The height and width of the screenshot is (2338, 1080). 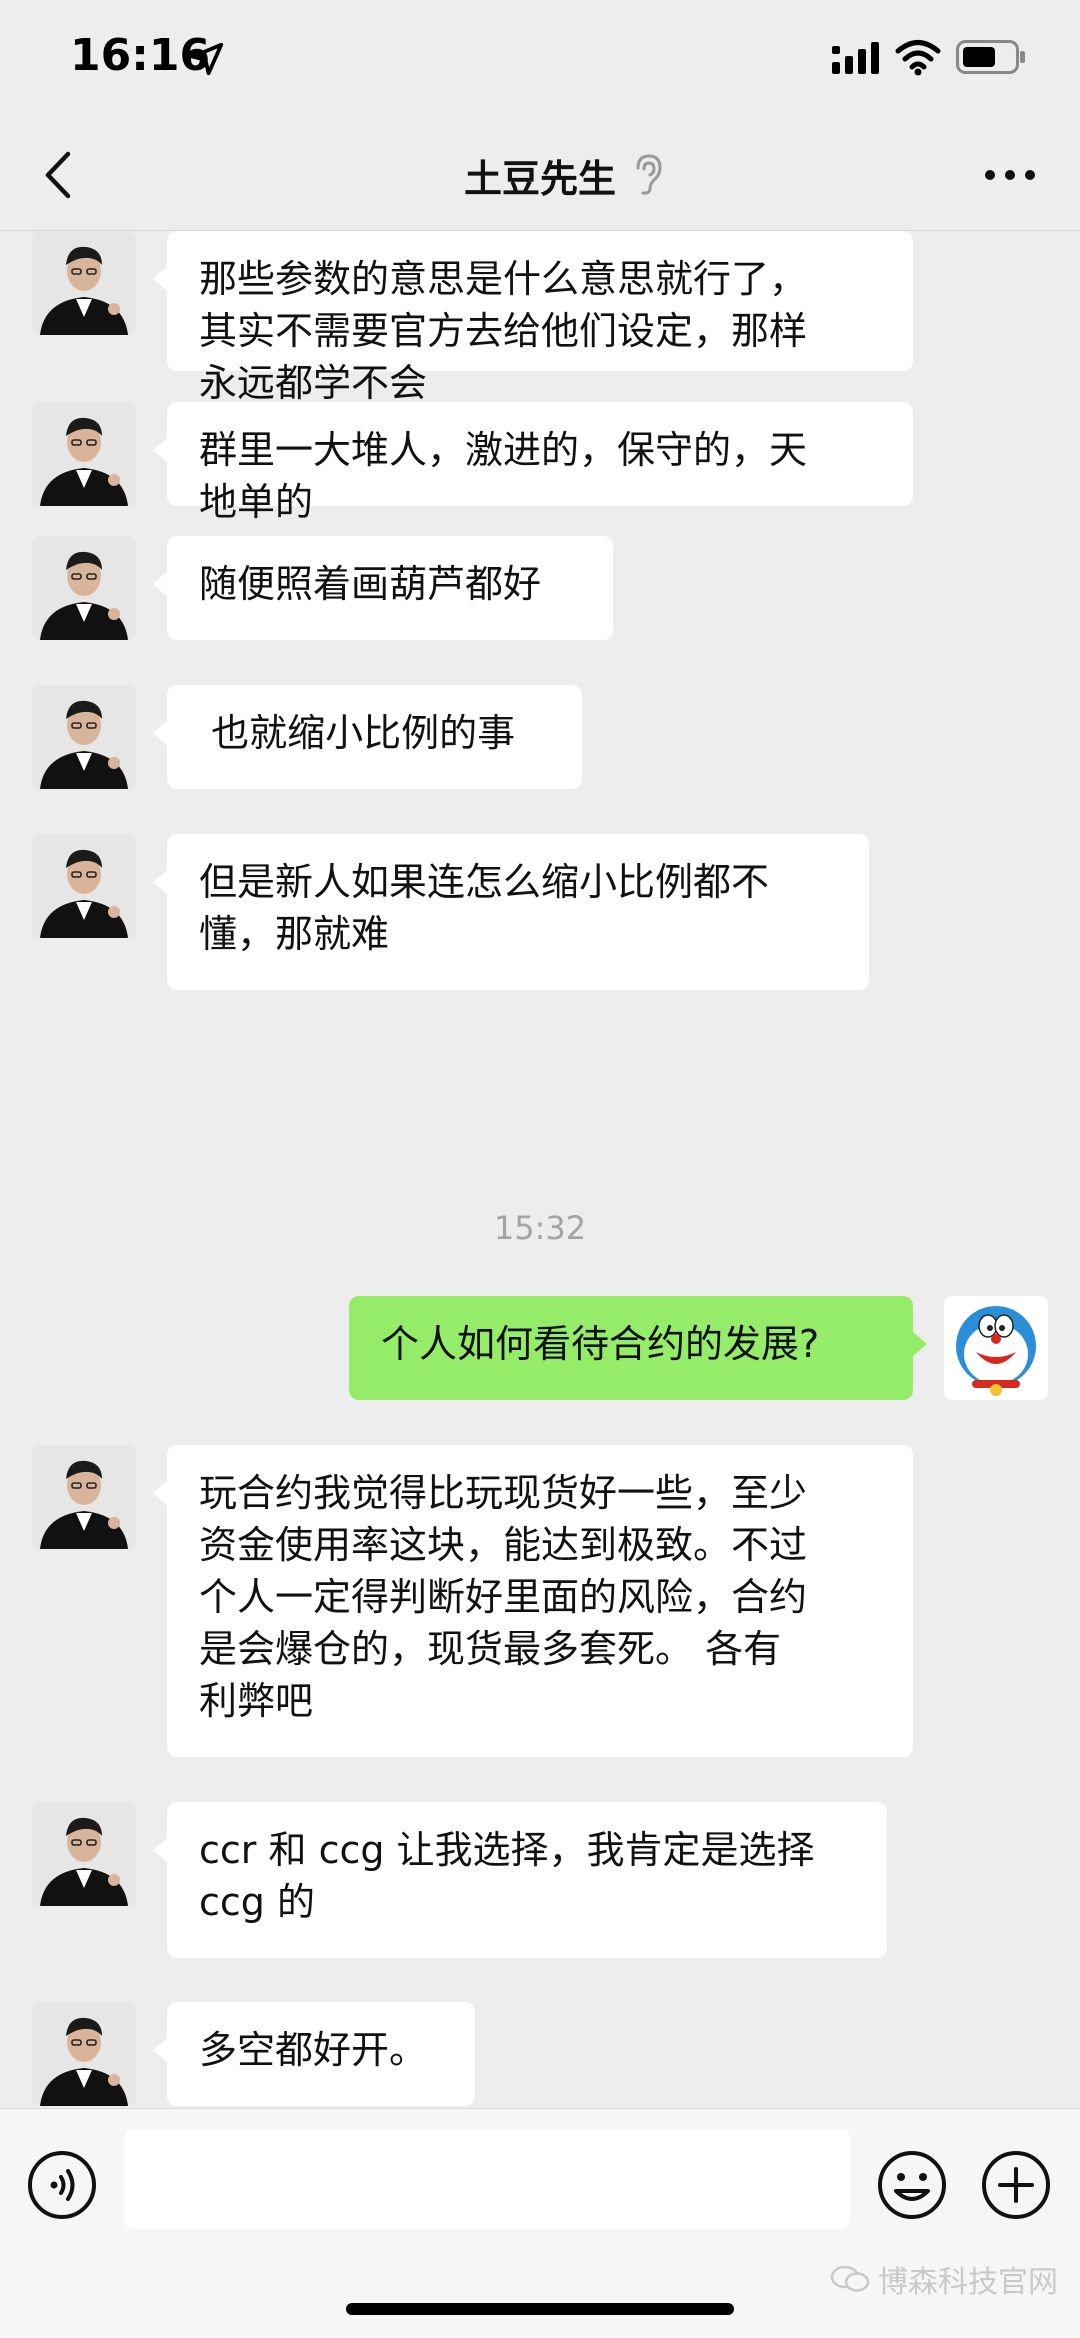 I want to click on watermark: 博森科技官网, so click(x=944, y=2279).